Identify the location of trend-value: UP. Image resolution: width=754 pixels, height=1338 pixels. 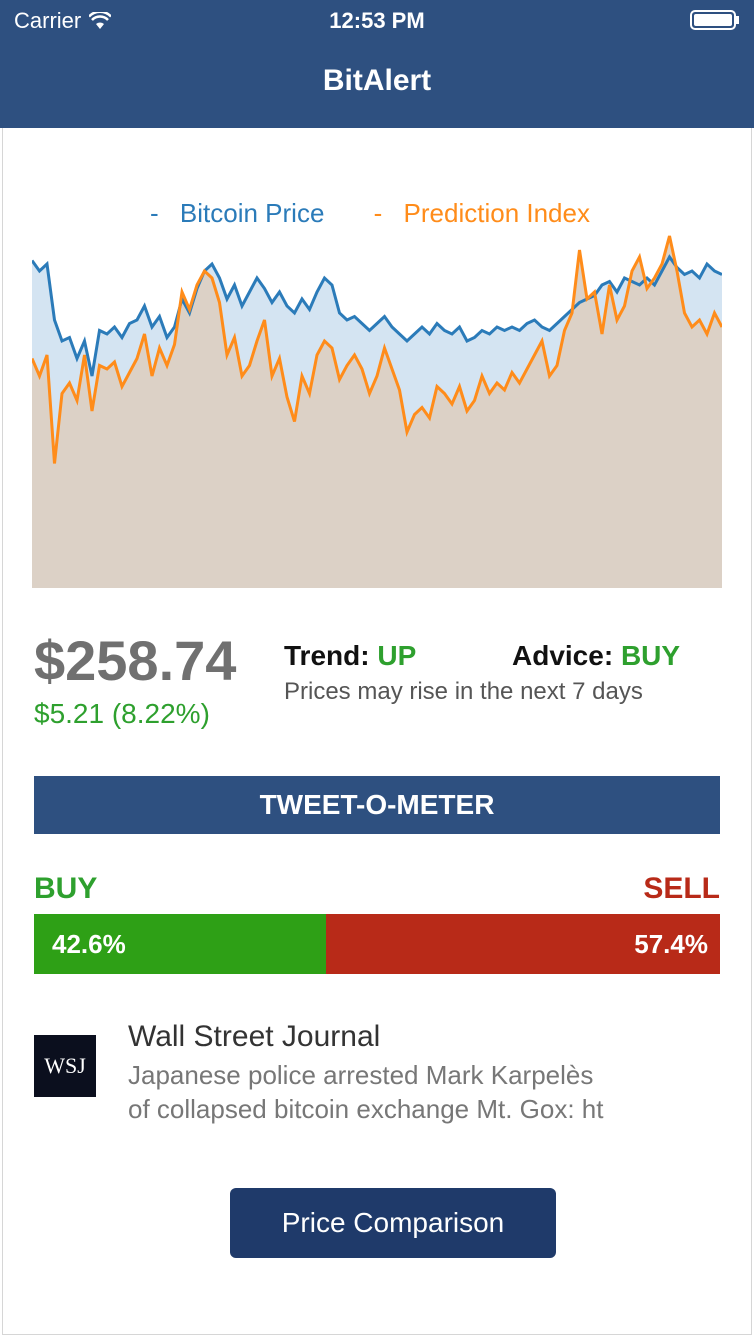
(397, 655).